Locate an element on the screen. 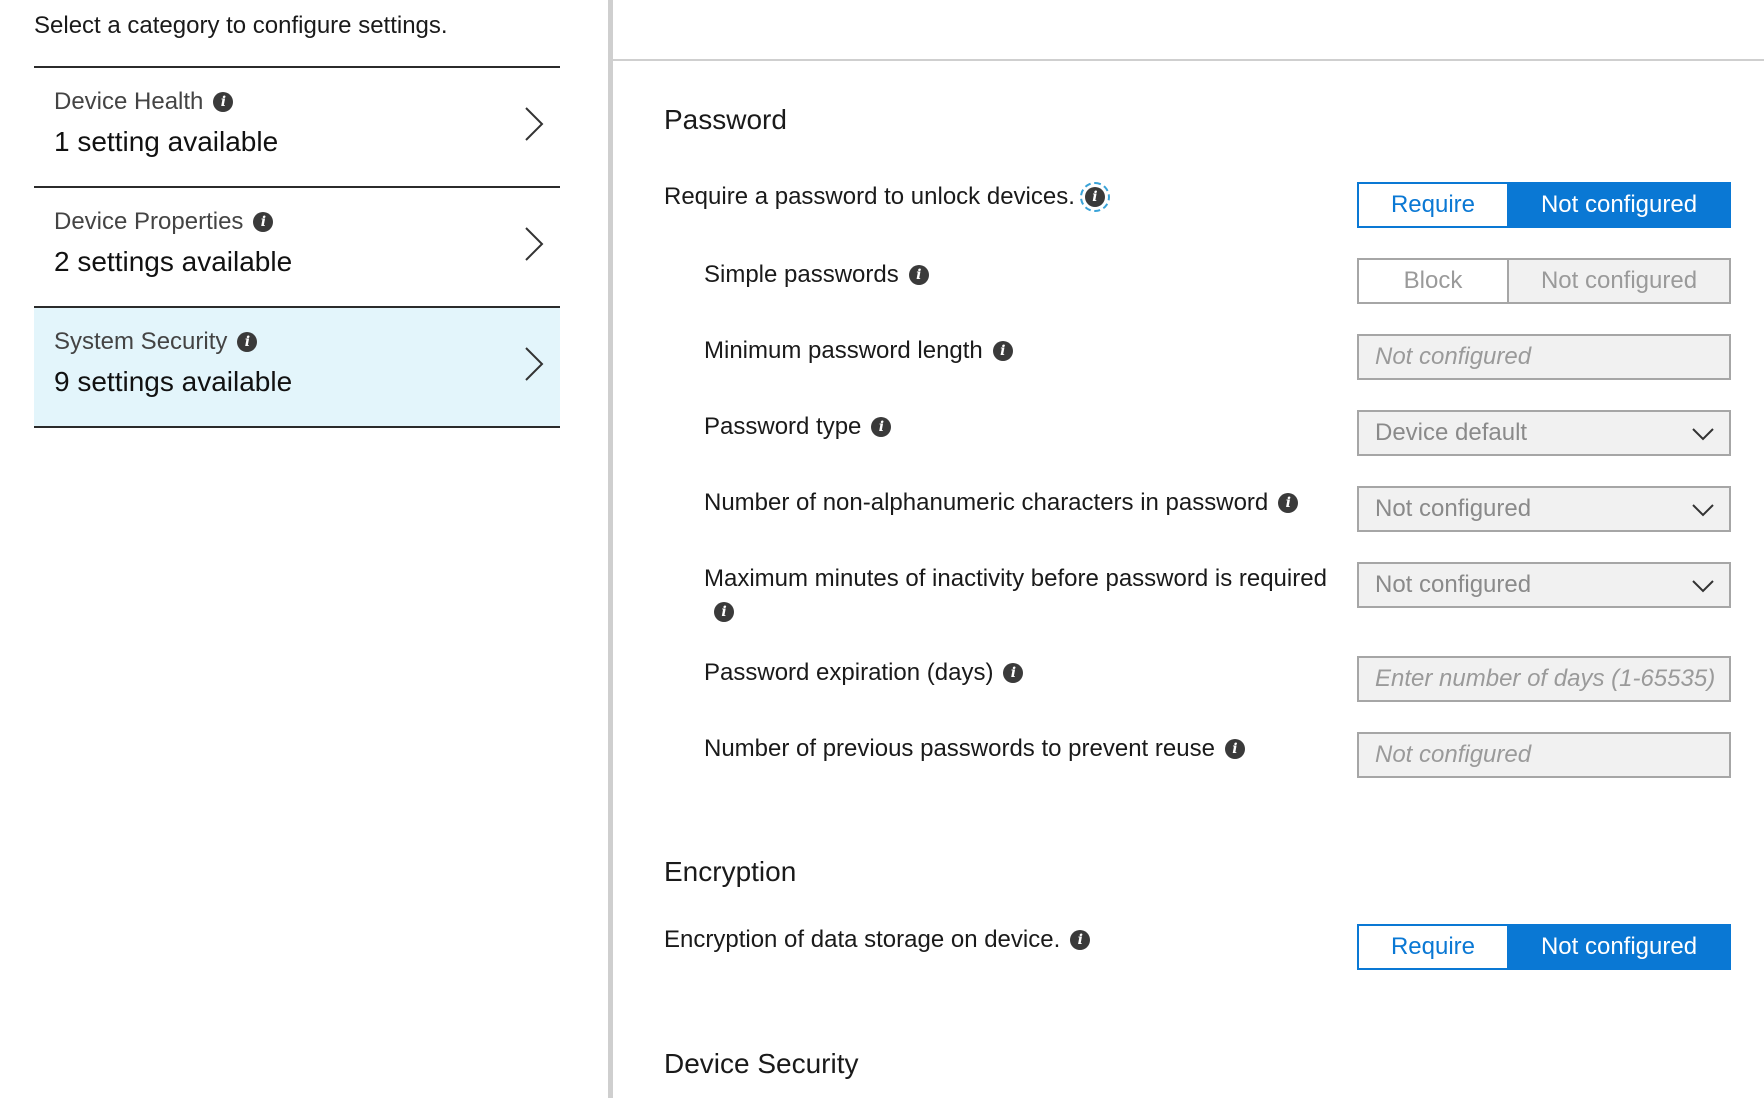 The height and width of the screenshot is (1098, 1764). expiration-input-box is located at coordinates (1544, 679).